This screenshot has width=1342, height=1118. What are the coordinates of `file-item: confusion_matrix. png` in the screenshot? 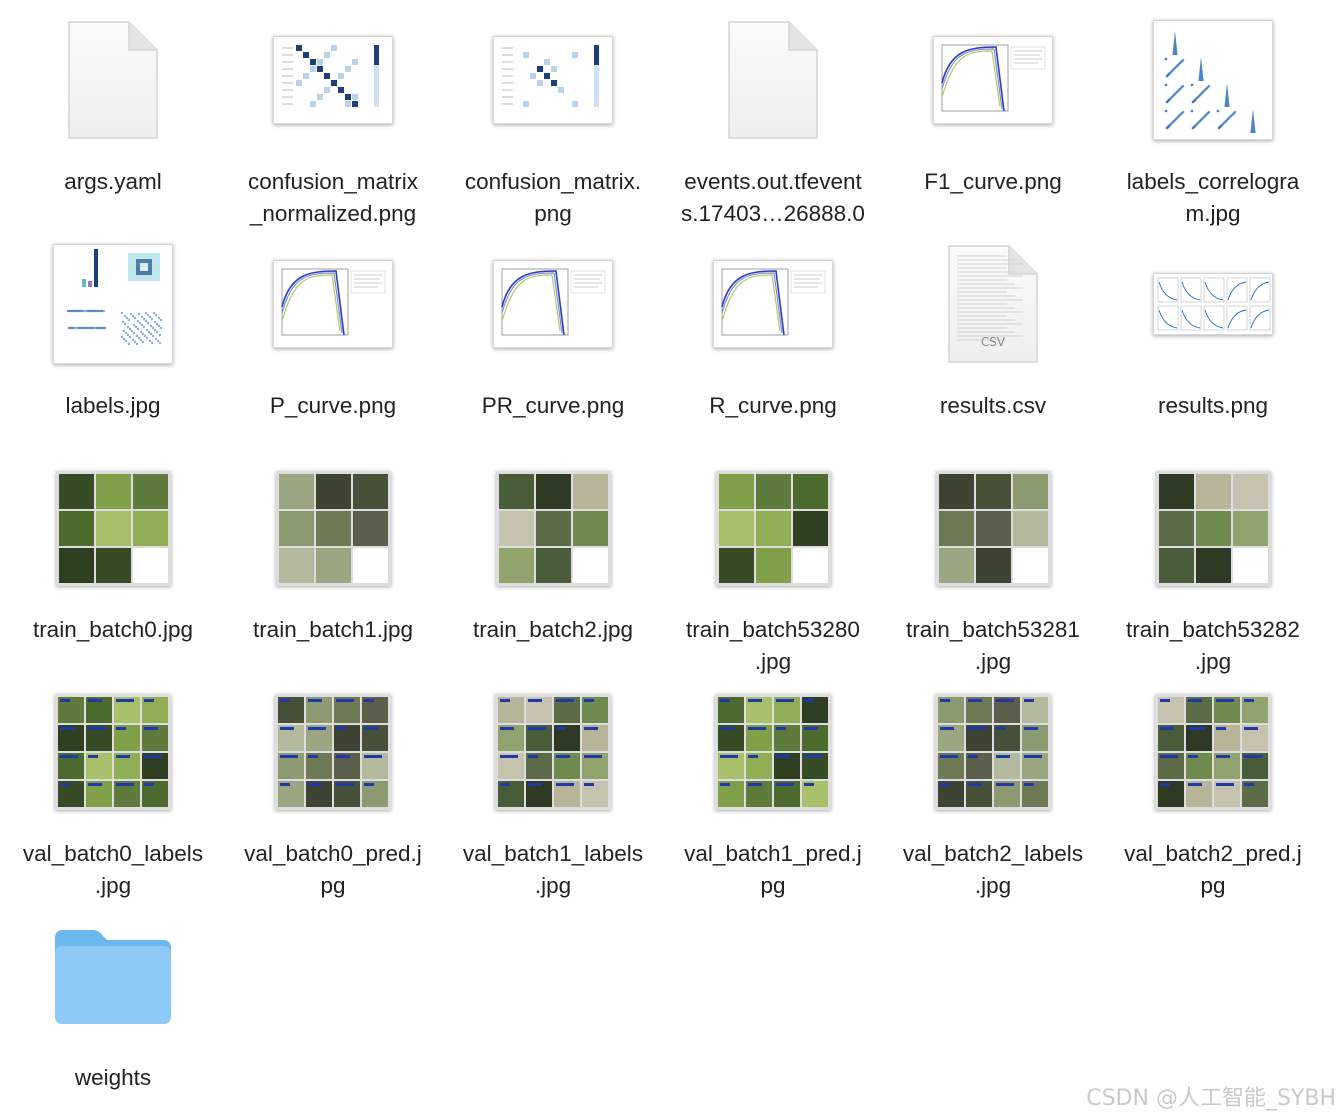 It's located at (553, 120).